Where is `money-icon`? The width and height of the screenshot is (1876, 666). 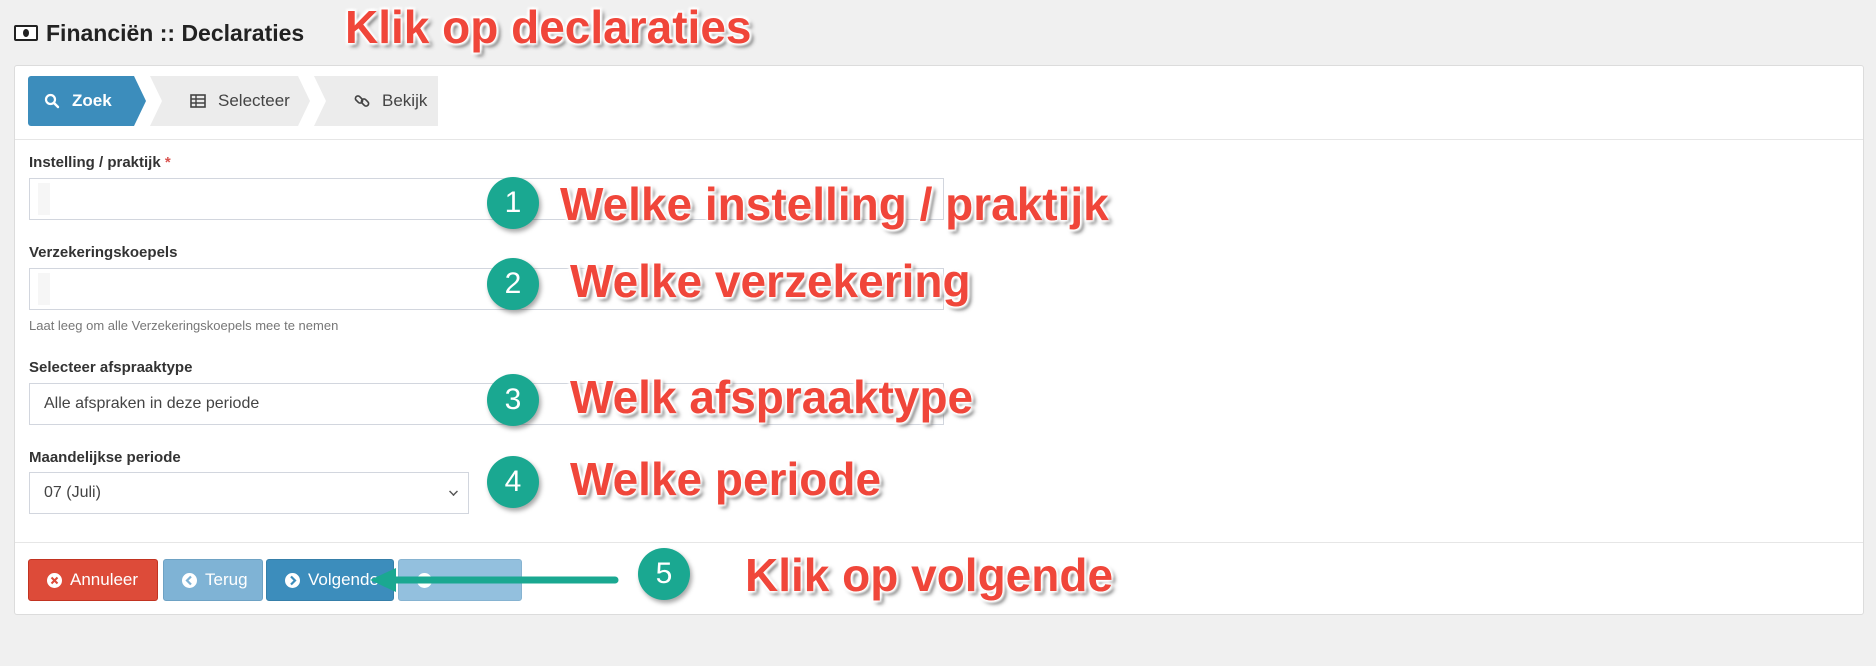
money-icon is located at coordinates (26, 33).